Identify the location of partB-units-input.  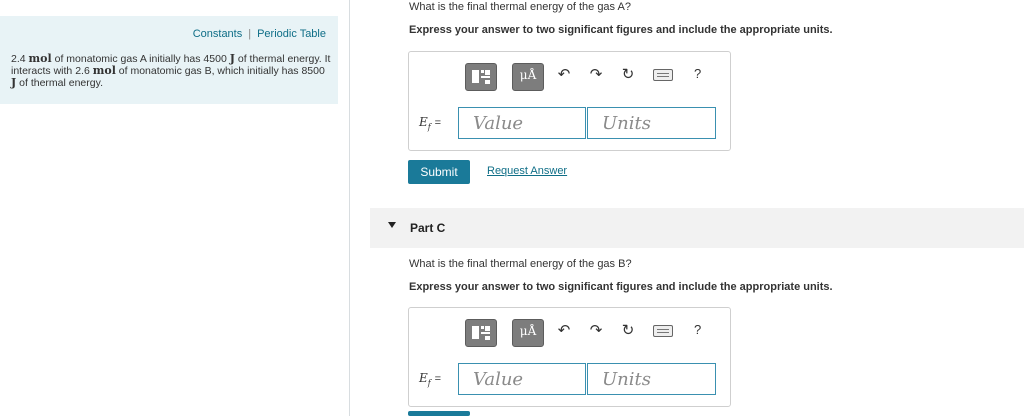
(651, 123).